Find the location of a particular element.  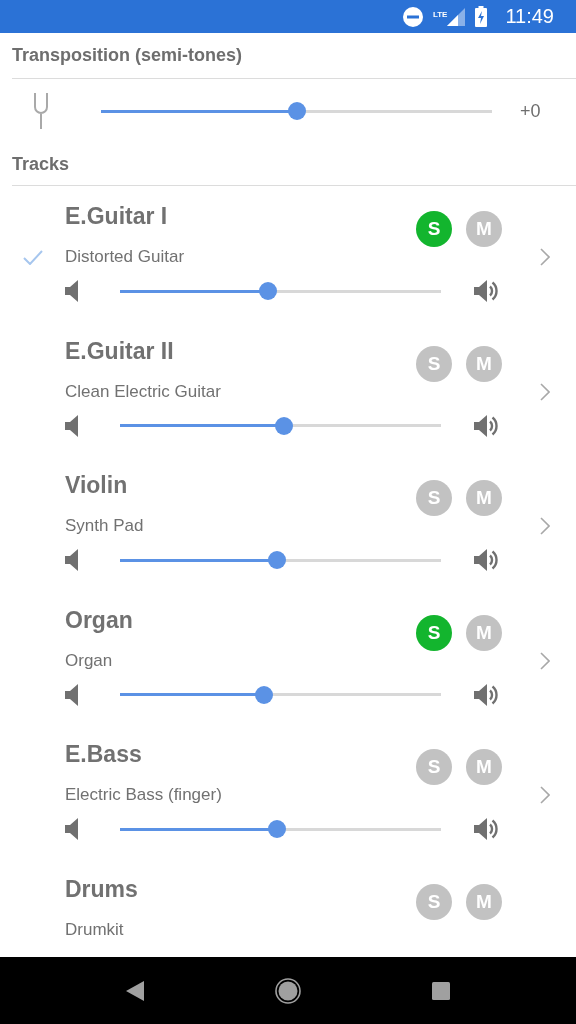

recents-icon is located at coordinates (441, 990).